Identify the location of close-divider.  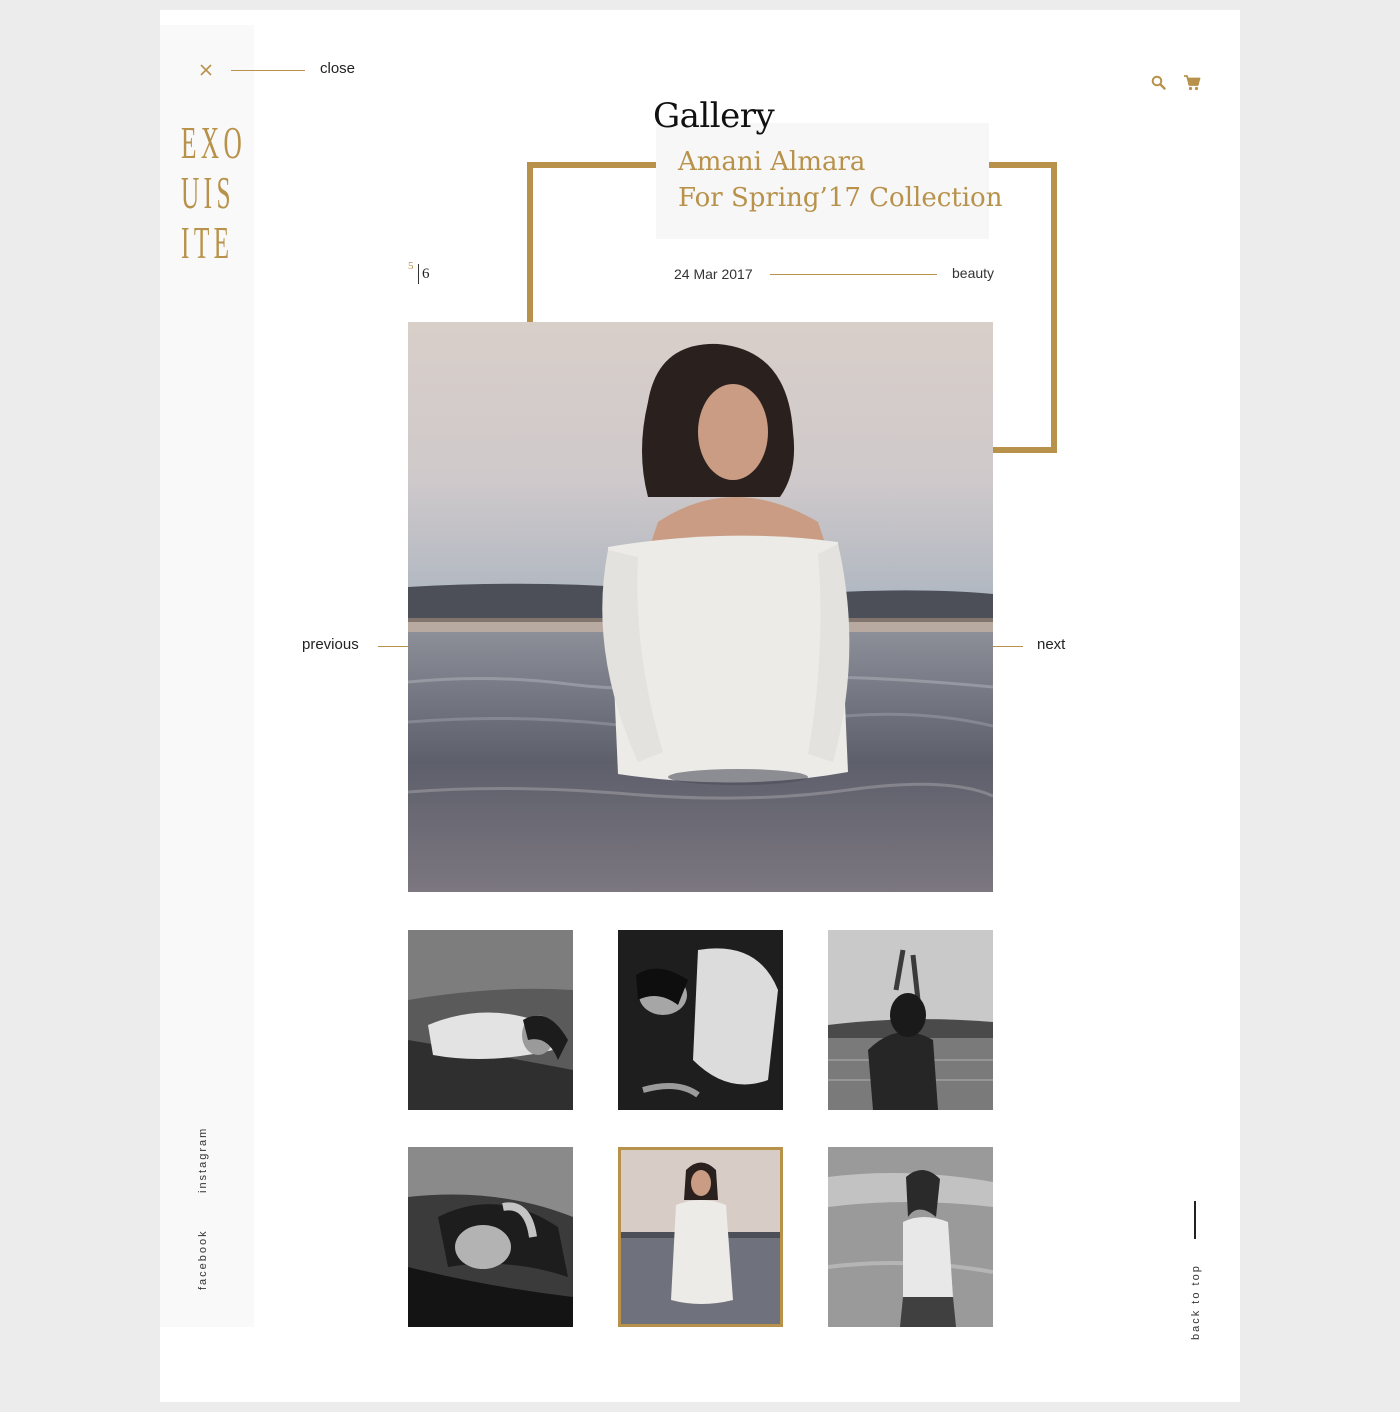
(268, 70).